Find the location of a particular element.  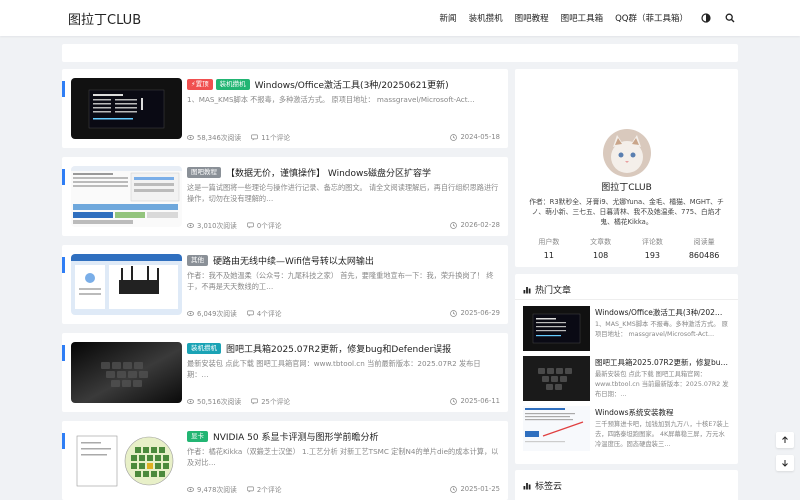

nav-item-build: 装机攒机 is located at coordinates (486, 18).